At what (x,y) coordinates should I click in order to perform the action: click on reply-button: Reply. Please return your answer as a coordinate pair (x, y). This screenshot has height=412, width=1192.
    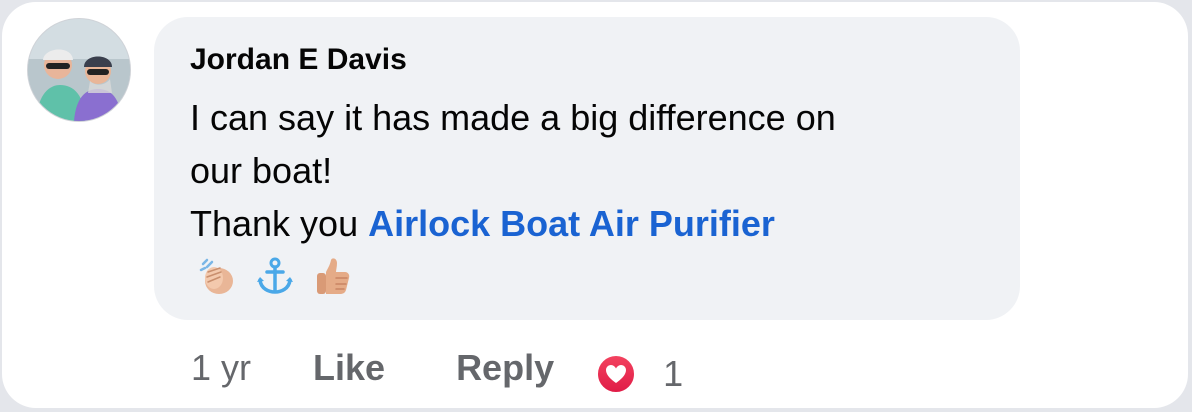
    Looking at the image, I should click on (505, 368).